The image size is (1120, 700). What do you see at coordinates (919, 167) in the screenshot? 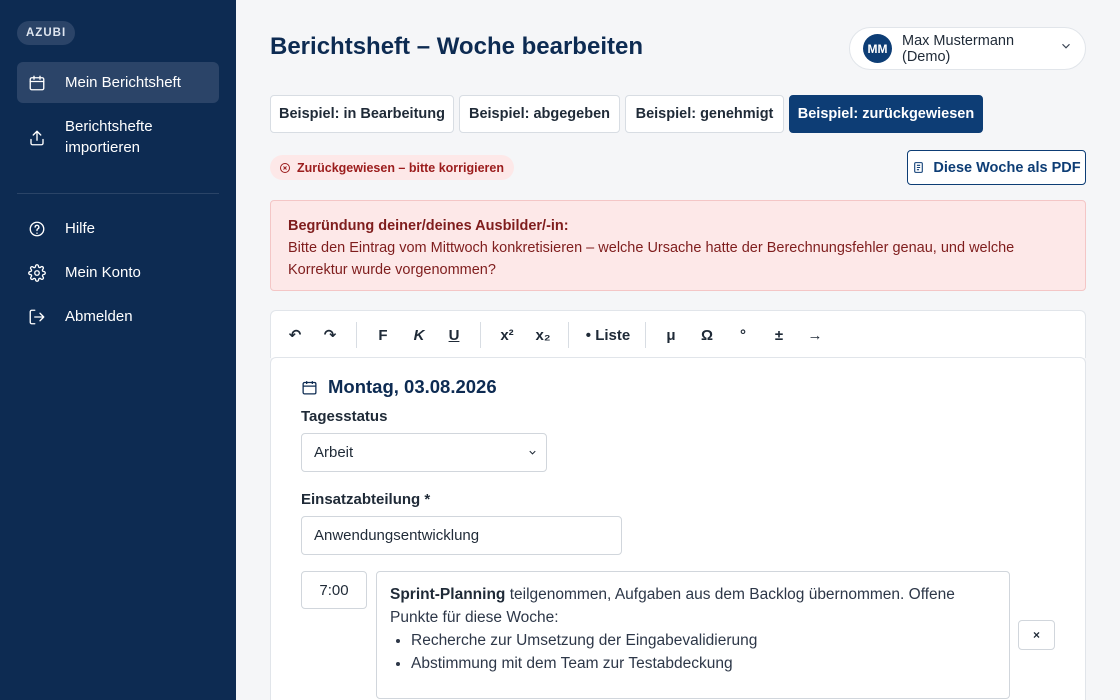
I see `document-icon` at bounding box center [919, 167].